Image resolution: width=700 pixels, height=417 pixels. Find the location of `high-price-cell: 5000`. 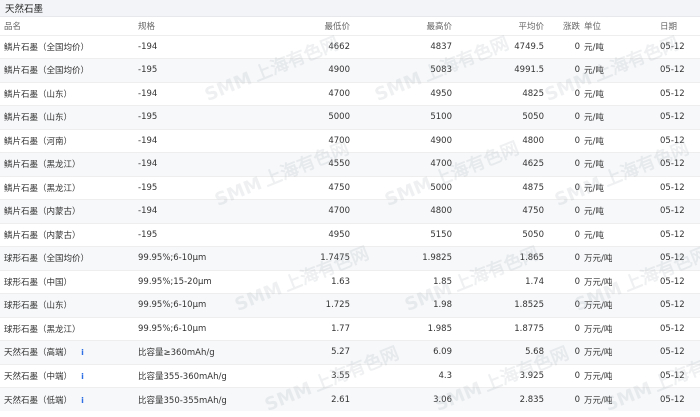

high-price-cell: 5000 is located at coordinates (401, 188).